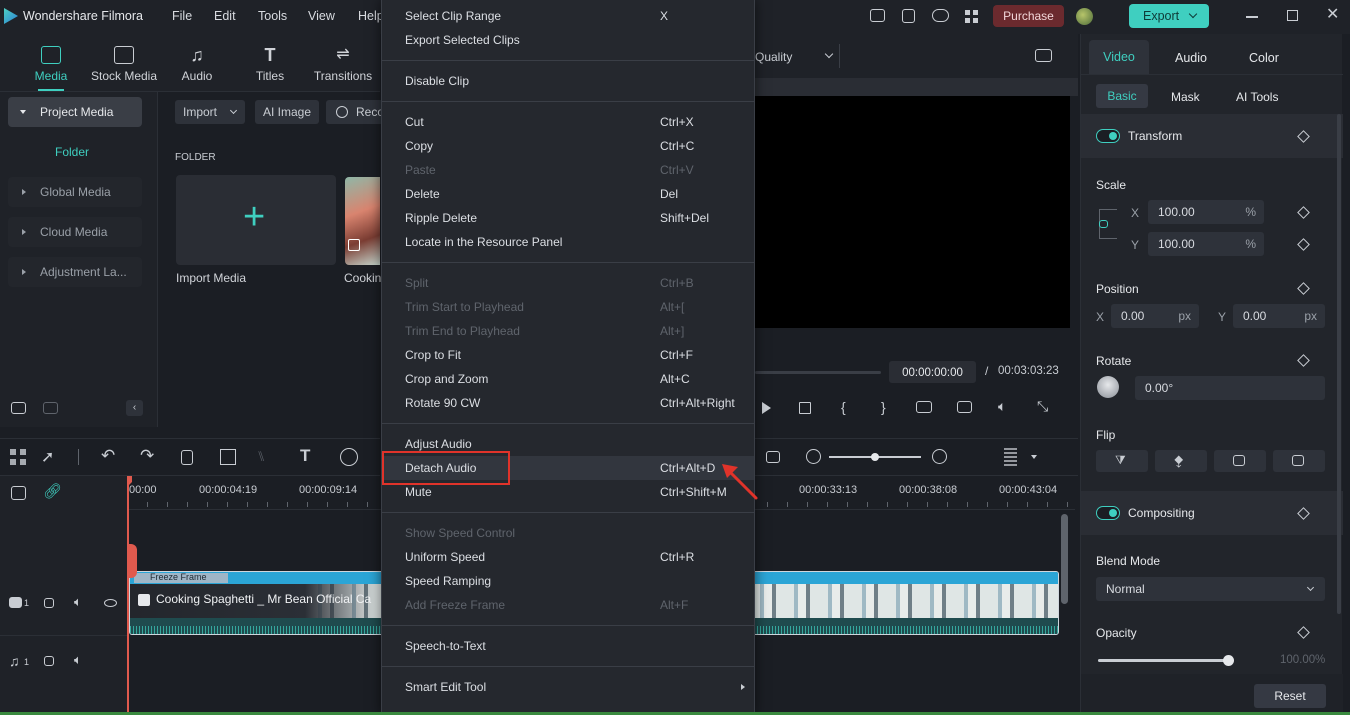 The image size is (1350, 715). I want to click on volume-icon: 🔈︎, so click(1002, 406).